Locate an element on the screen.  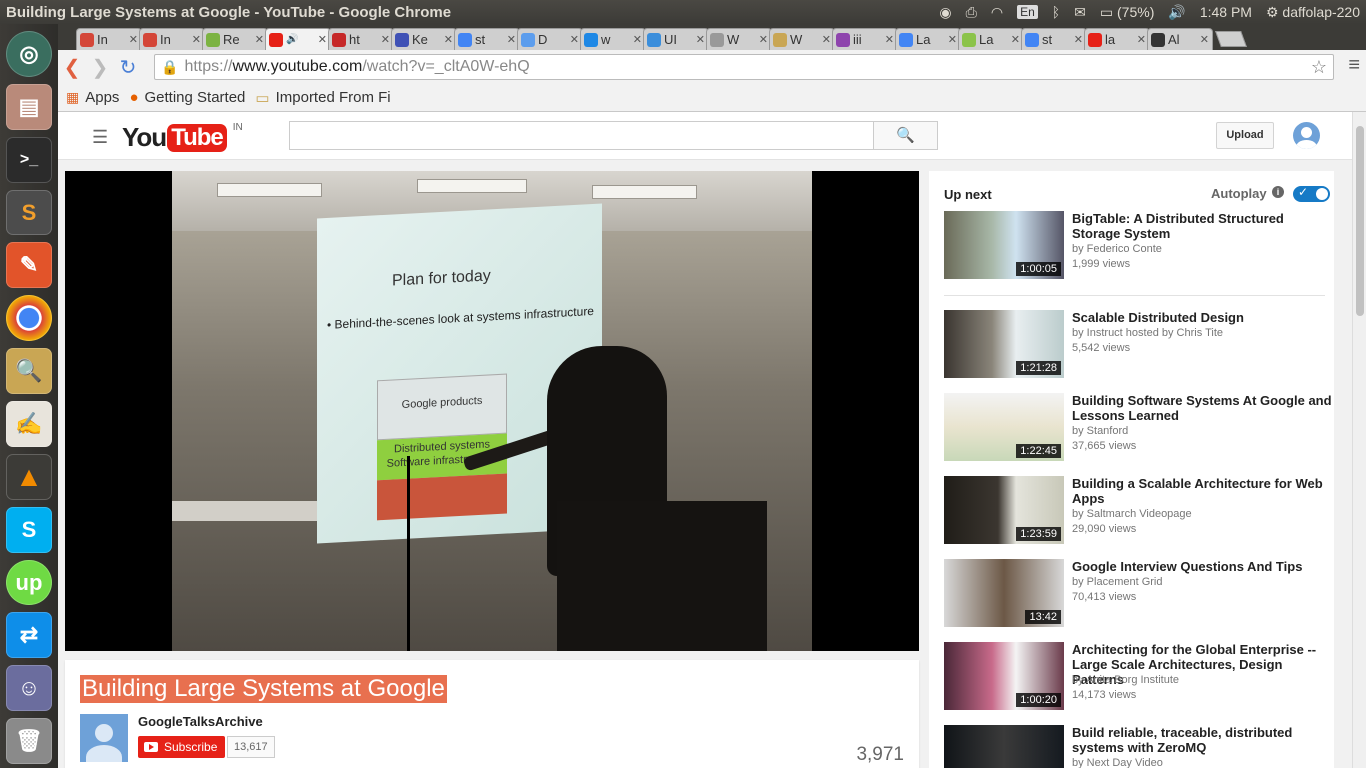
browser-tab: Al ✕ is located at coordinates (1180, 39).